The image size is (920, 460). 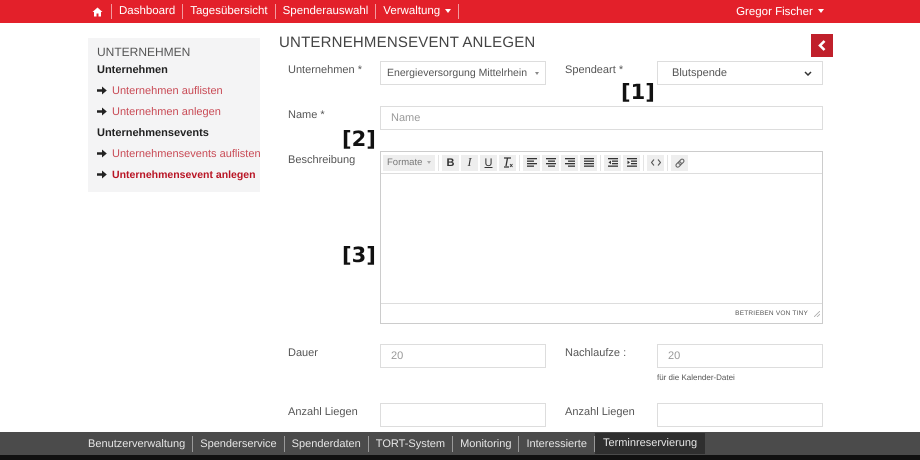 What do you see at coordinates (359, 139) in the screenshot?
I see `annotation-marker: [2]` at bounding box center [359, 139].